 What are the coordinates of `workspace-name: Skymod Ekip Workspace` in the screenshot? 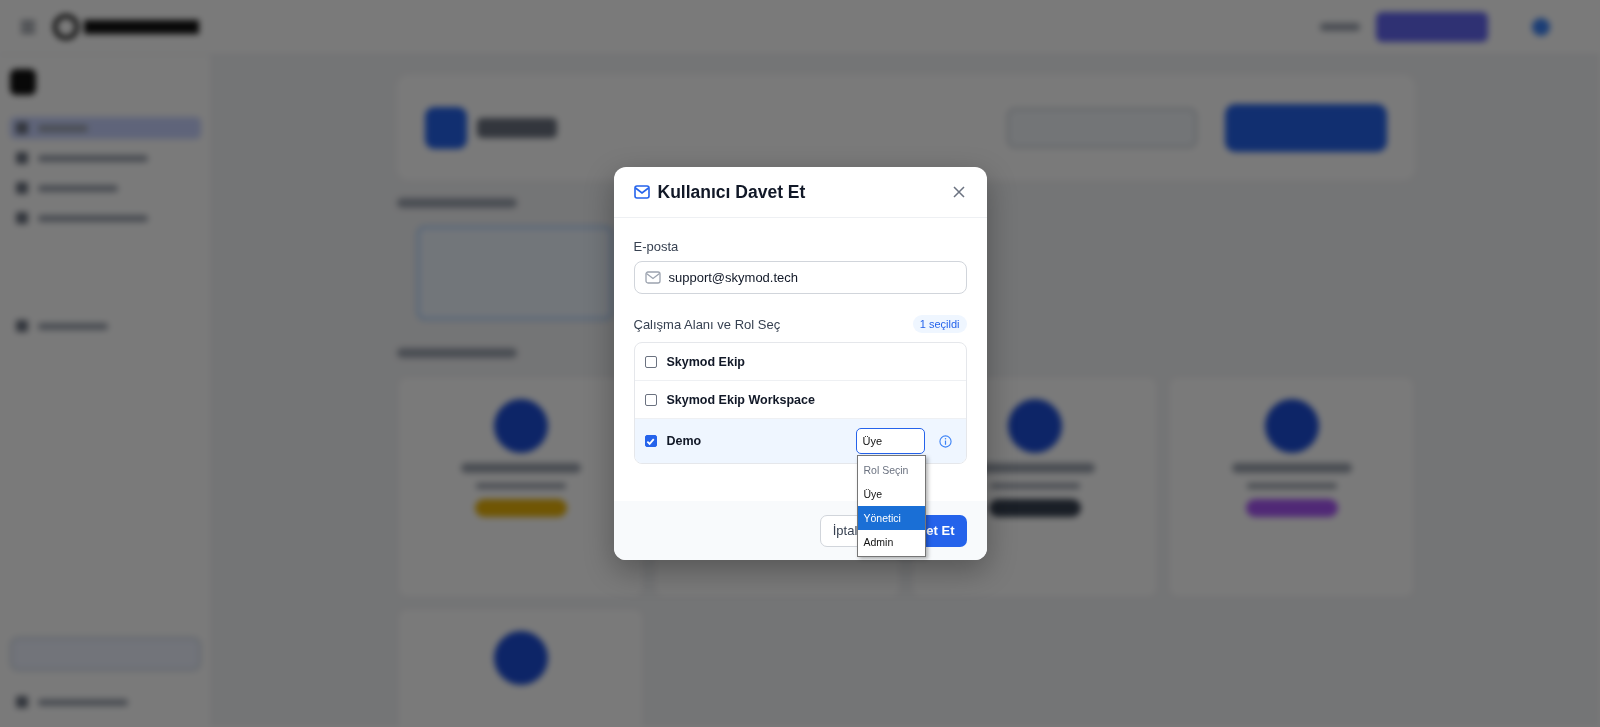 It's located at (741, 399).